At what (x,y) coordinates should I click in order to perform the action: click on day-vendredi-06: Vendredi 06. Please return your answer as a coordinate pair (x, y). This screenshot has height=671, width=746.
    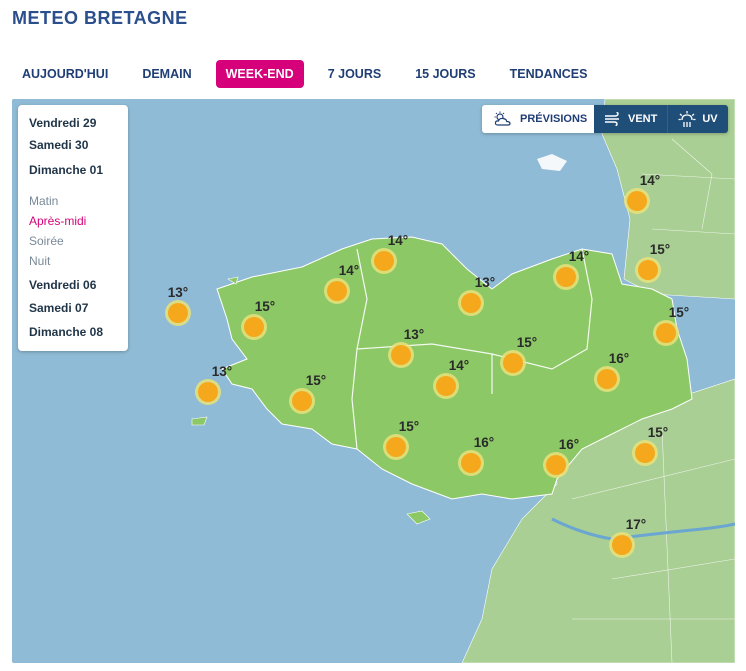
    Looking at the image, I should click on (62, 285).